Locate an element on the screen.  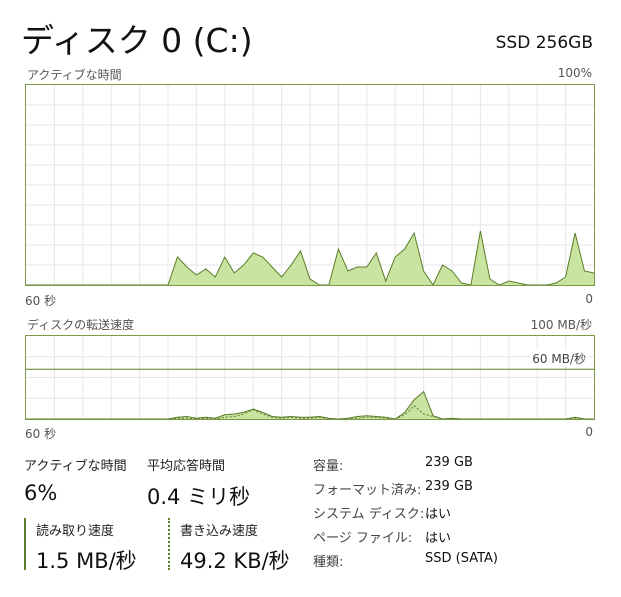
write-speed-block: 書き込み速度 49.2 KB/秒 is located at coordinates (229, 545).